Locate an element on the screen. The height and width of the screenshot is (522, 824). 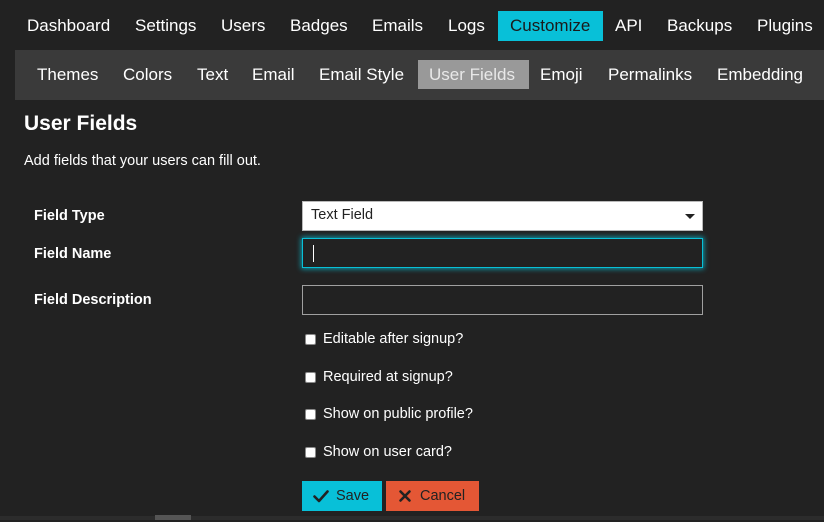
save-button: Save is located at coordinates (342, 496).